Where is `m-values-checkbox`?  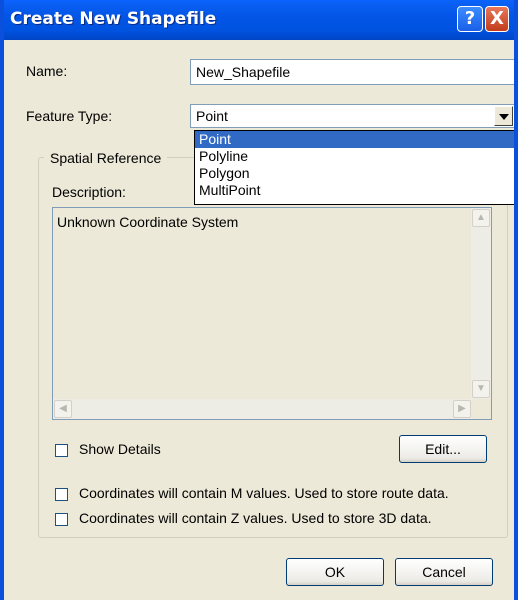 m-values-checkbox is located at coordinates (61, 494).